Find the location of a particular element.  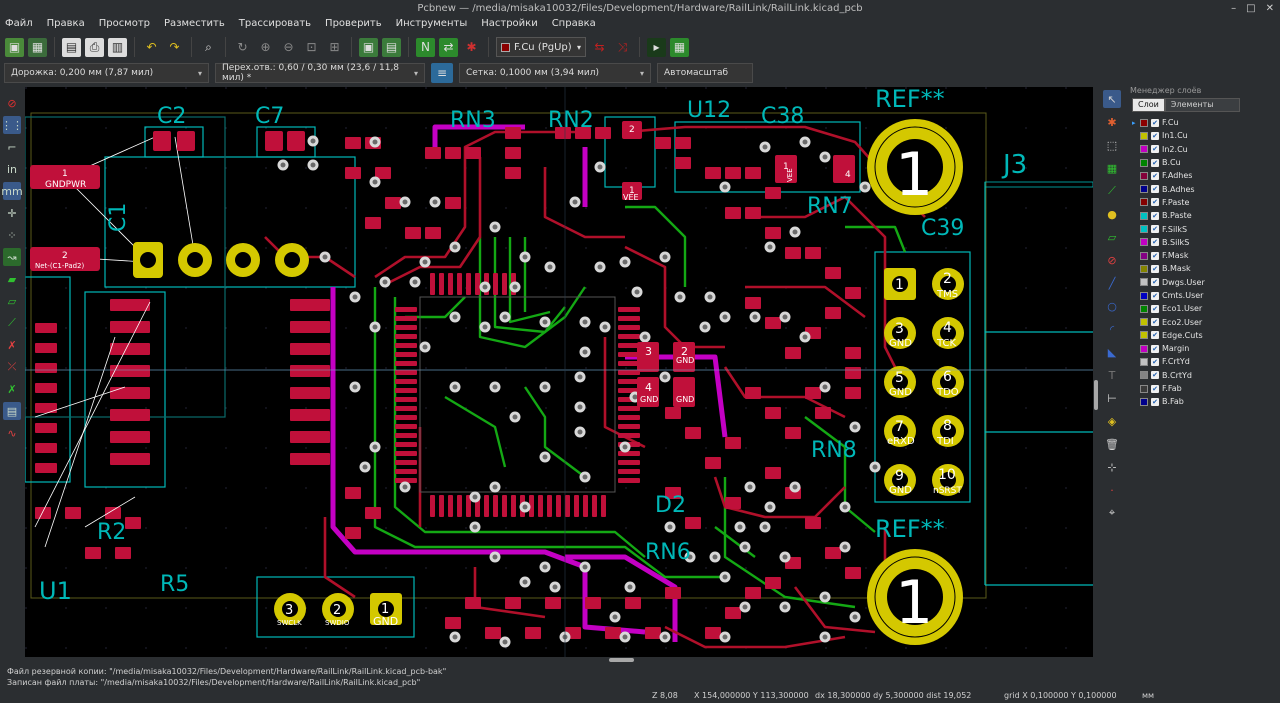

zone-fill-icon: ▰ is located at coordinates (12, 279).